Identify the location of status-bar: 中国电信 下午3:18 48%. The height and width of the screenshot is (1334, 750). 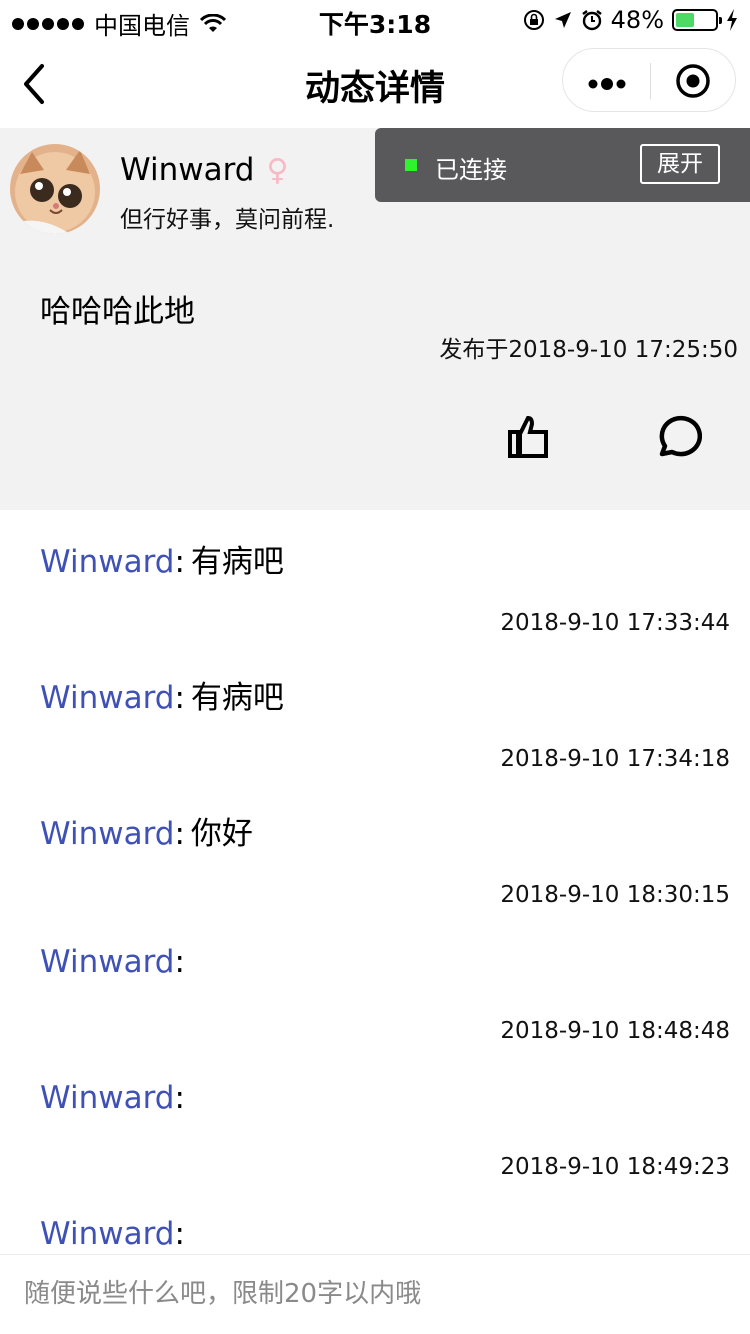
(375, 20).